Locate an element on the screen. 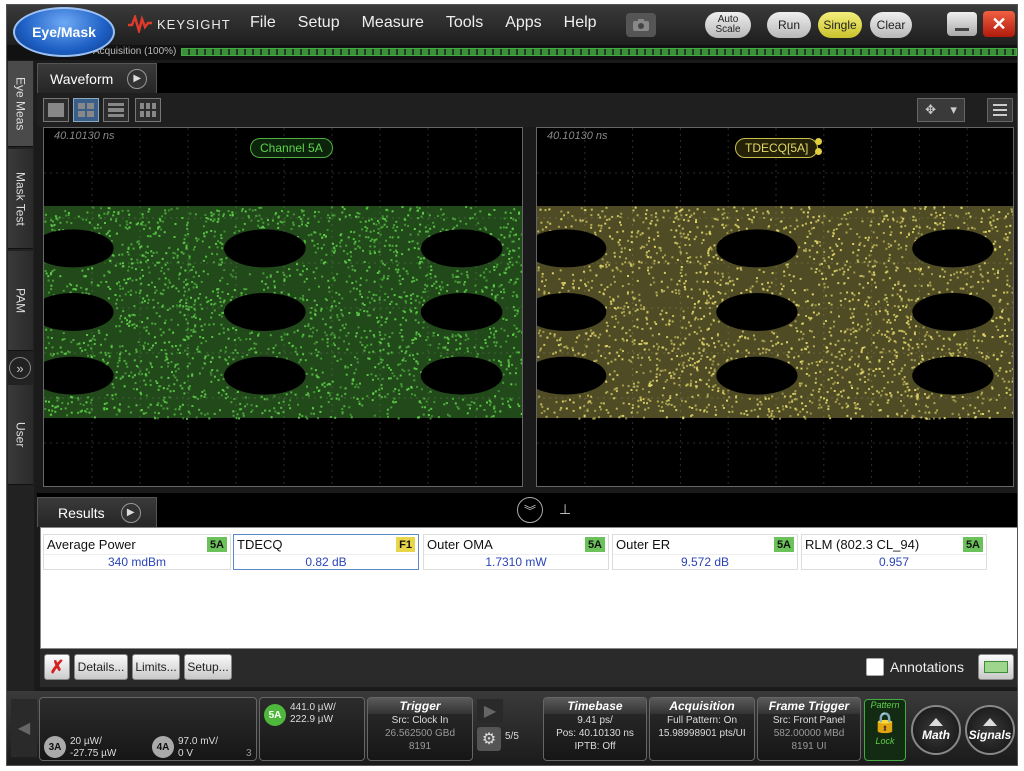  red-x-icon: ✗ is located at coordinates (57, 666).